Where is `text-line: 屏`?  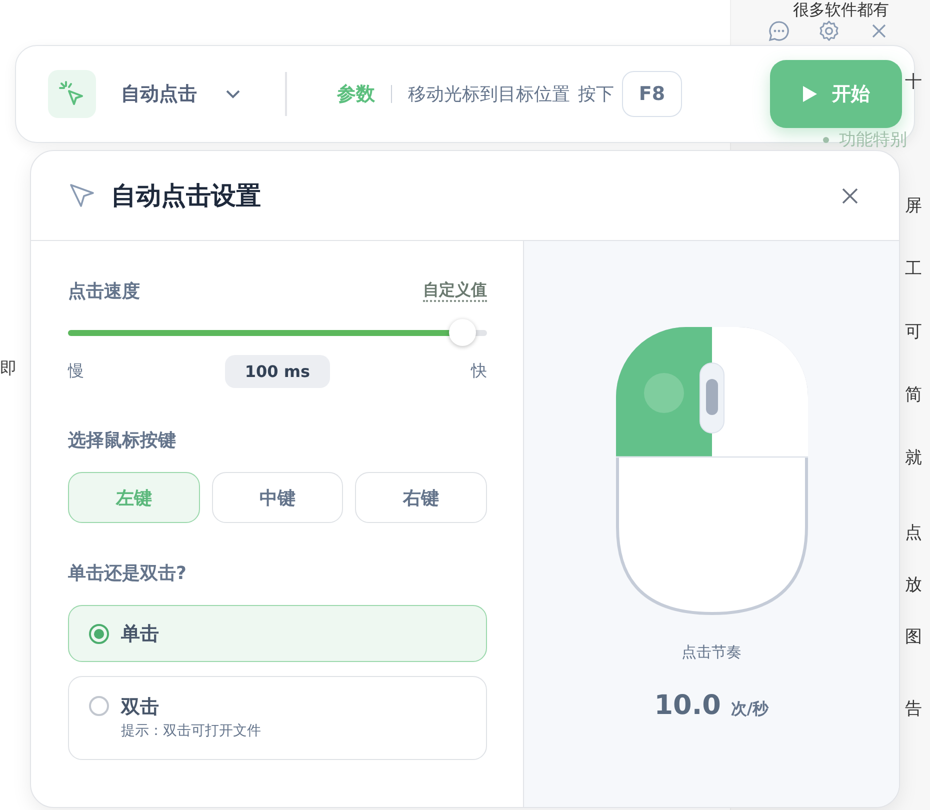
text-line: 屏 is located at coordinates (913, 206).